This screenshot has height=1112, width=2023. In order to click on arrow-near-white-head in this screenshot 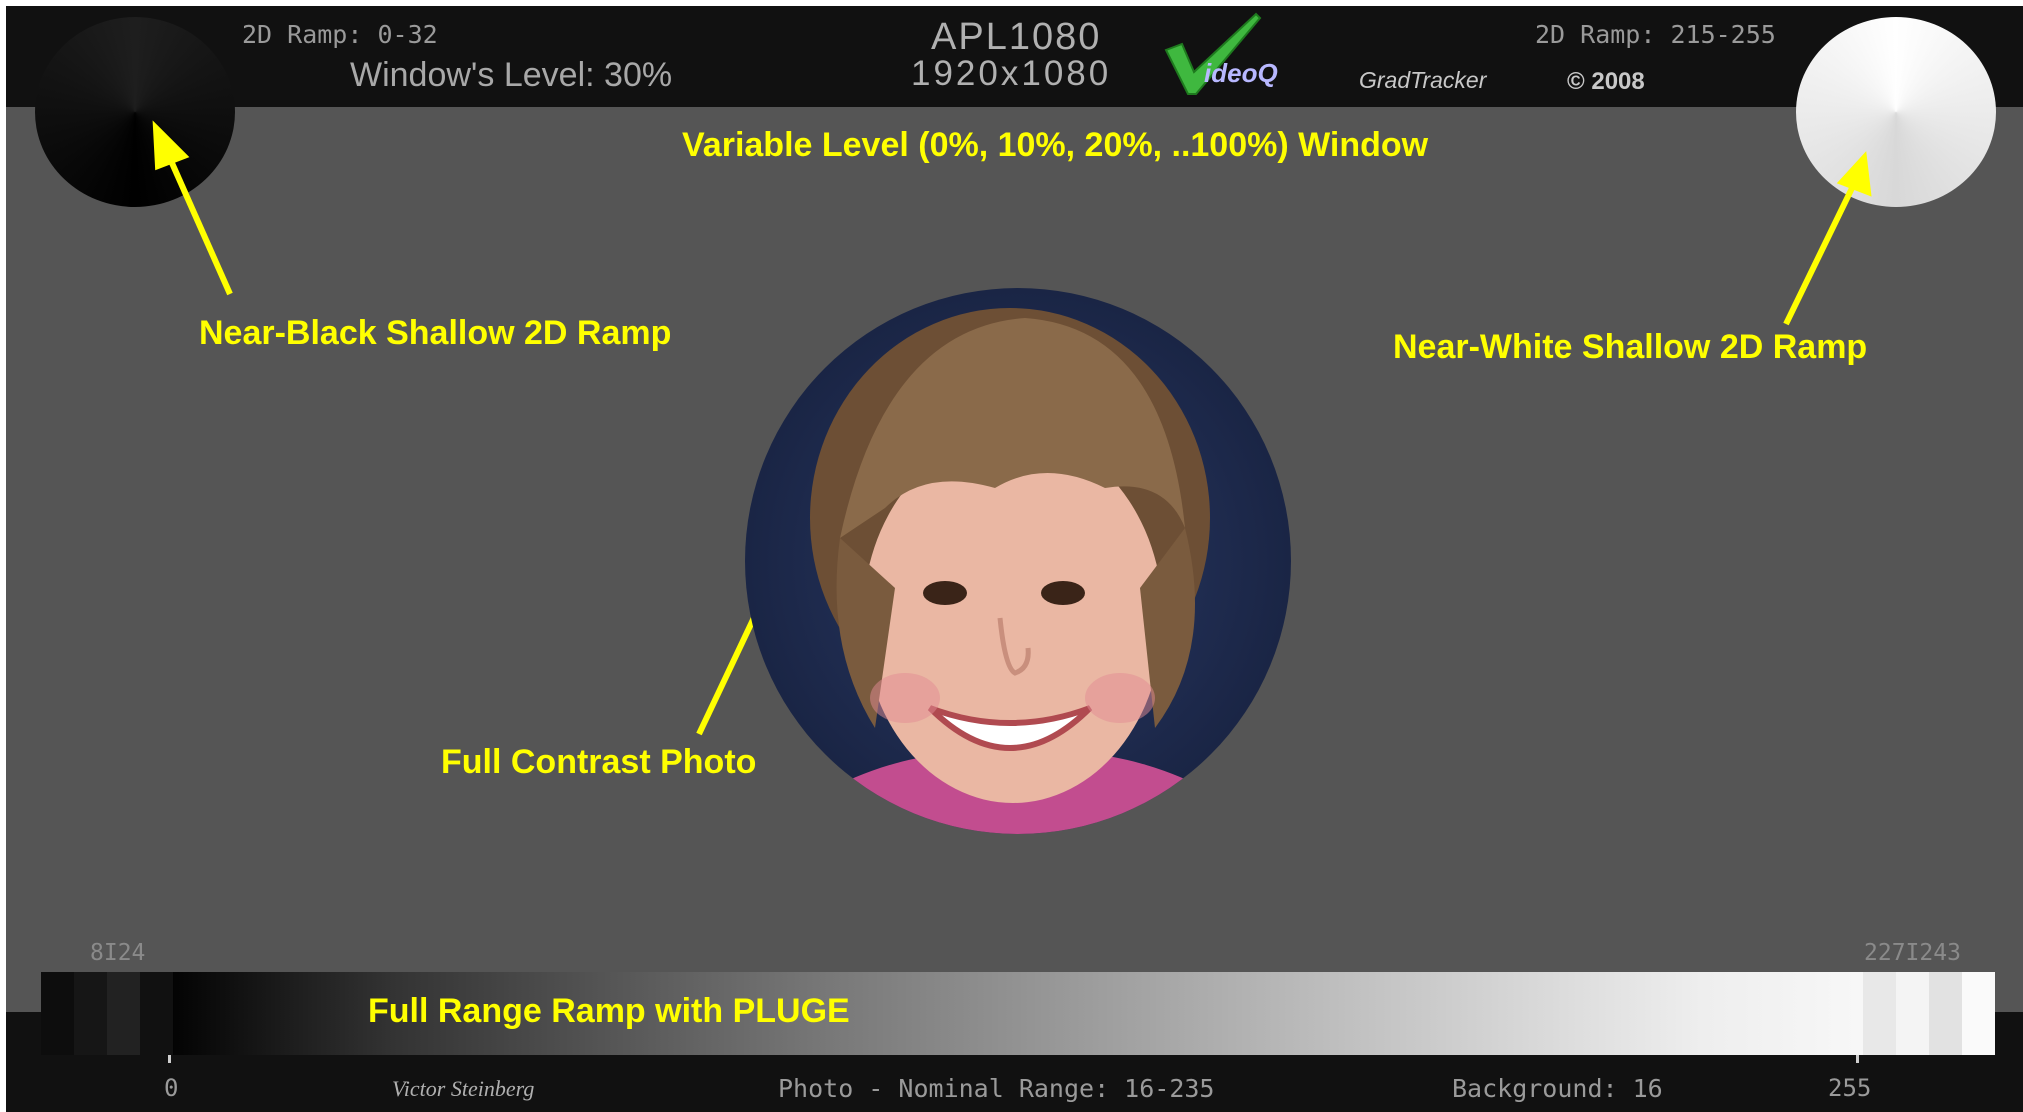, I will do `click(1854, 174)`.